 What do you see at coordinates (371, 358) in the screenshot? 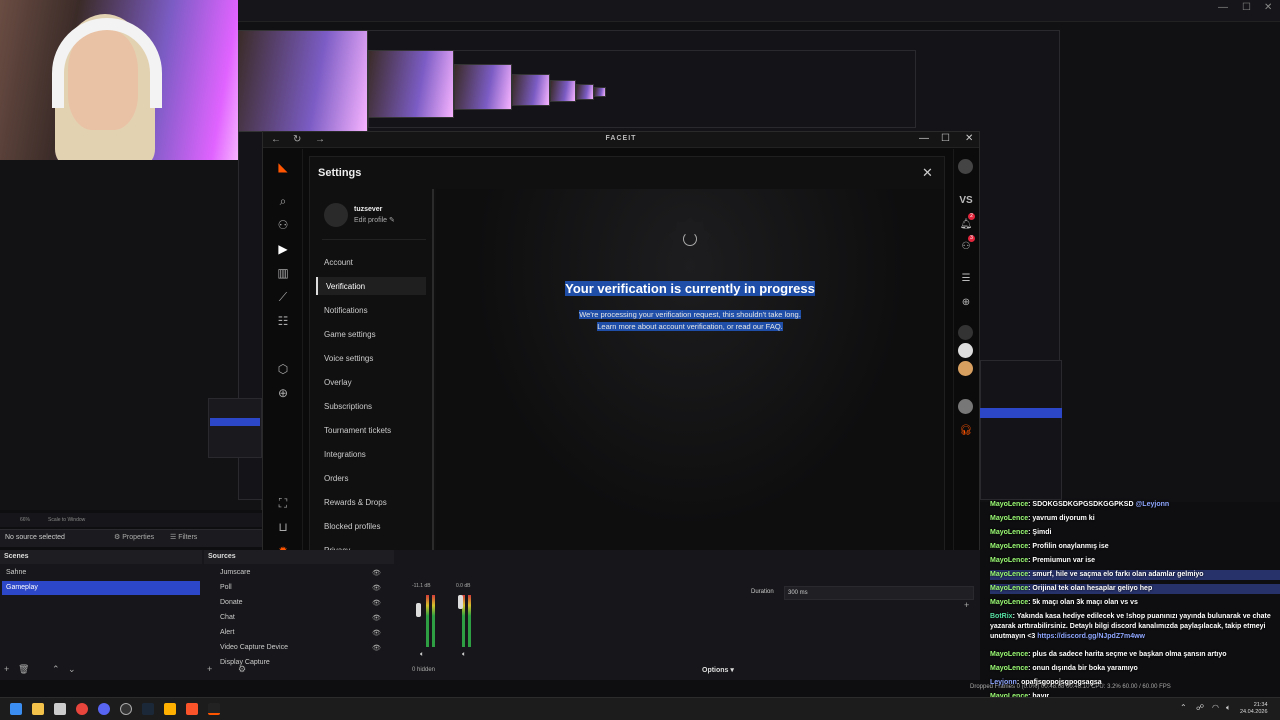
I see `settings-nav-voice-settings: Voice settings` at bounding box center [371, 358].